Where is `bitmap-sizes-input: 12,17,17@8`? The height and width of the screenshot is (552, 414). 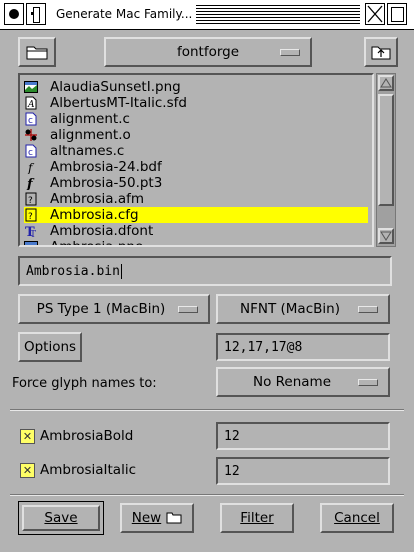 bitmap-sizes-input: 12,17,17@8 is located at coordinates (303, 347).